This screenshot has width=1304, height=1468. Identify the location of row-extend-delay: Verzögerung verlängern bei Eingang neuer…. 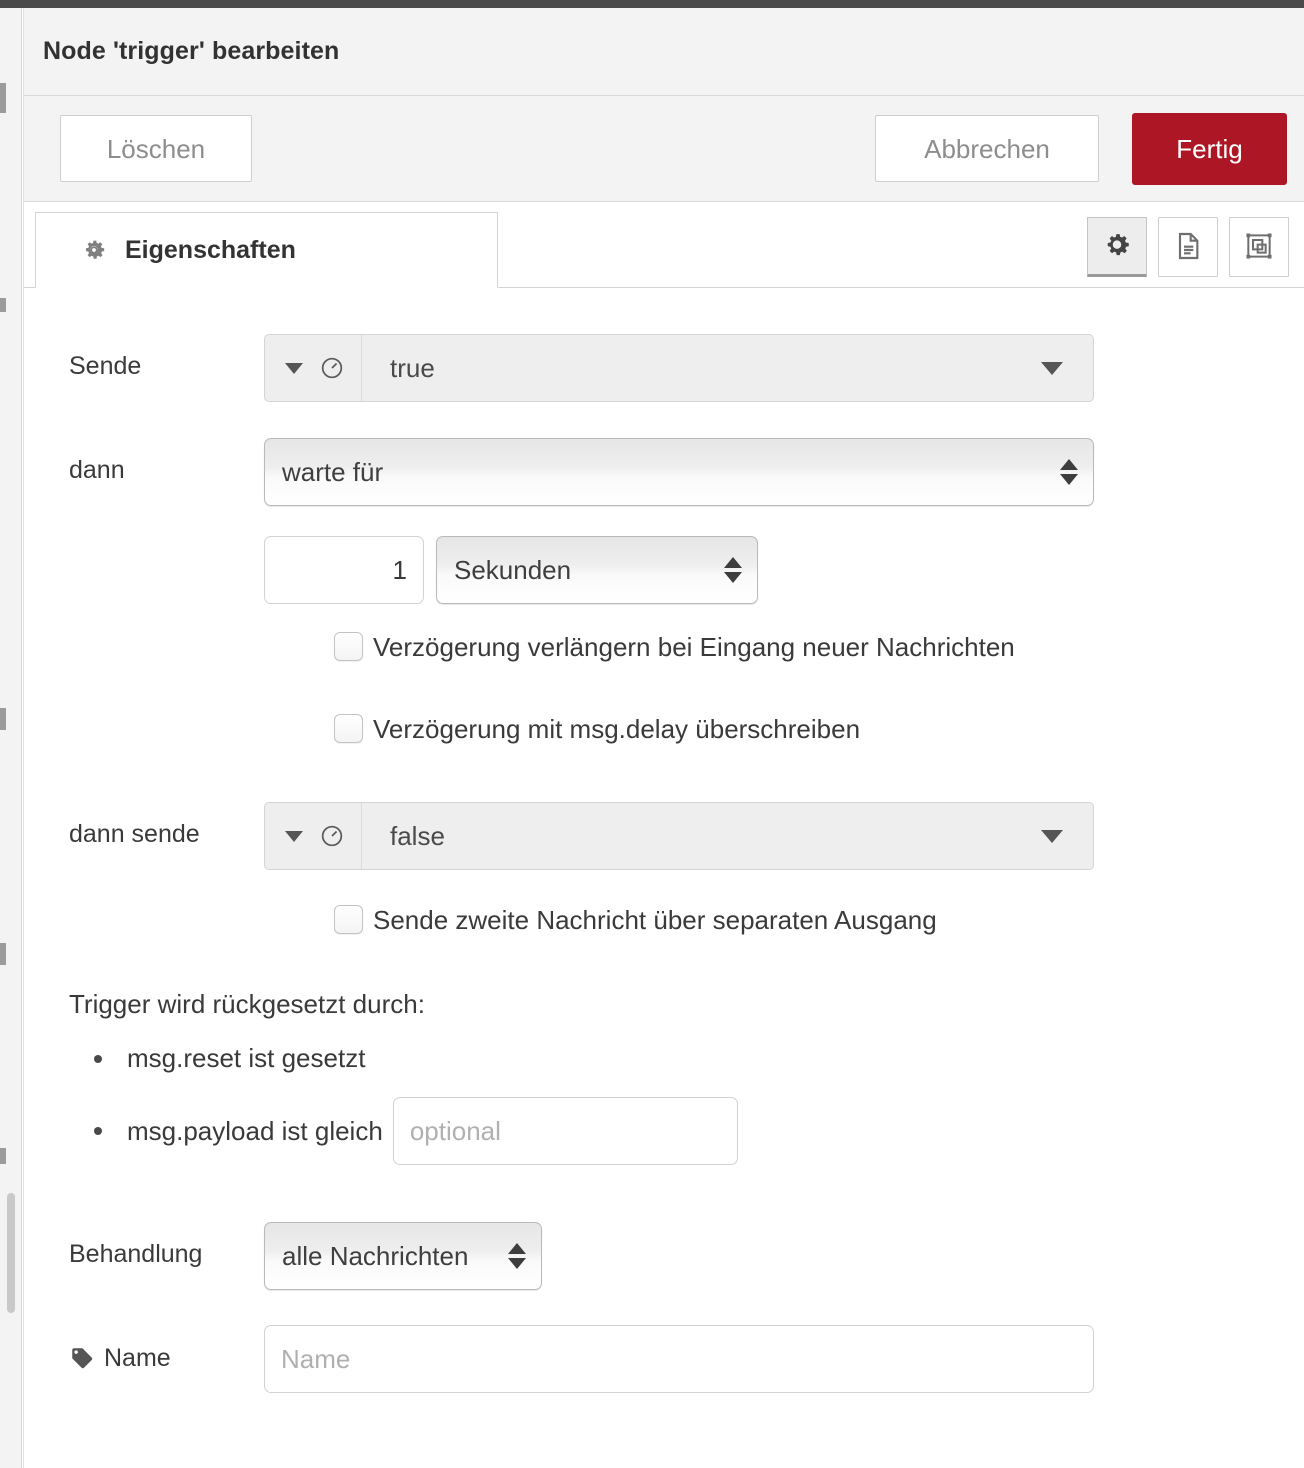
(819, 646).